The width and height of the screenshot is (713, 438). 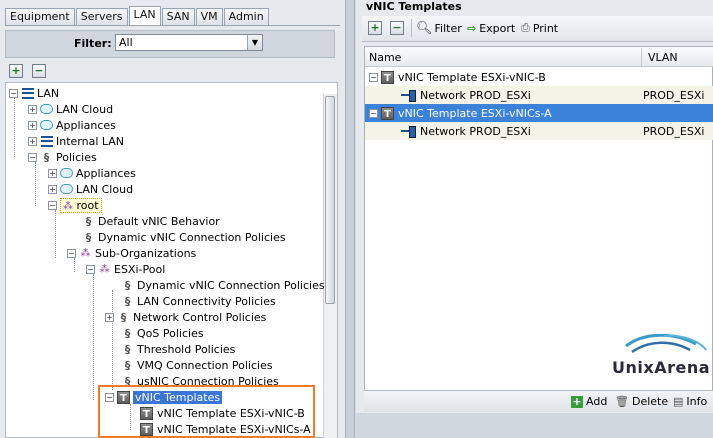 What do you see at coordinates (185, 317) in the screenshot?
I see `tree-node-network-control: + § Network Control Policies` at bounding box center [185, 317].